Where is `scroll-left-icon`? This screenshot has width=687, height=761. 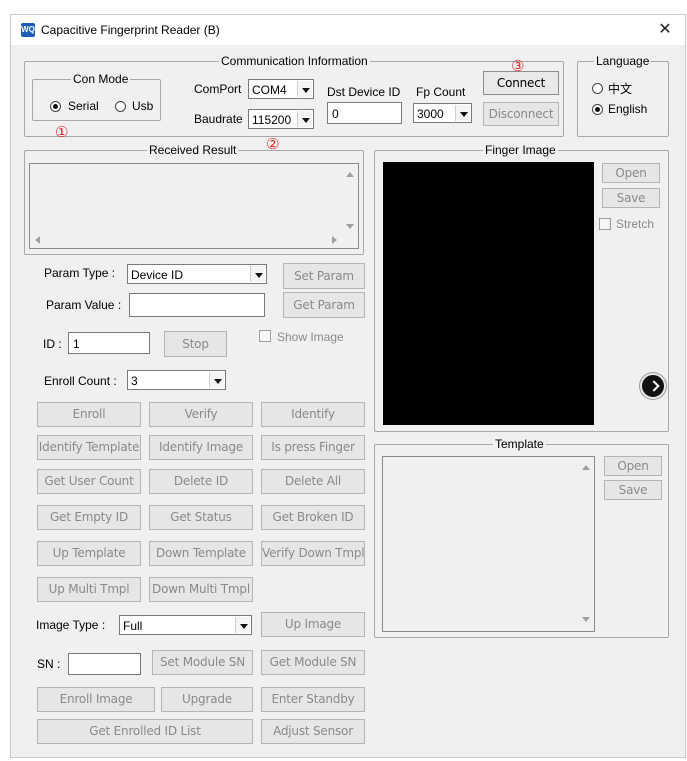 scroll-left-icon is located at coordinates (37, 240).